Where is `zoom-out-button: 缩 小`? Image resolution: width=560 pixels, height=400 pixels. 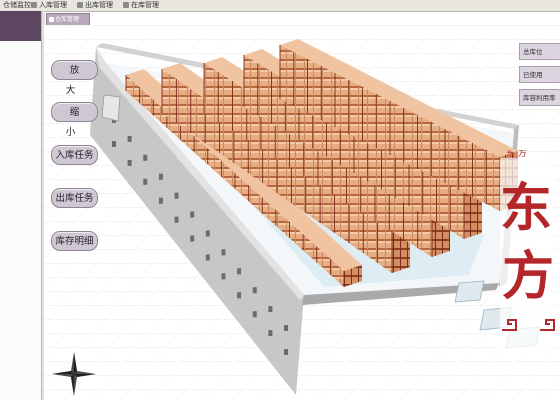 zoom-out-button: 缩 小 is located at coordinates (74, 120).